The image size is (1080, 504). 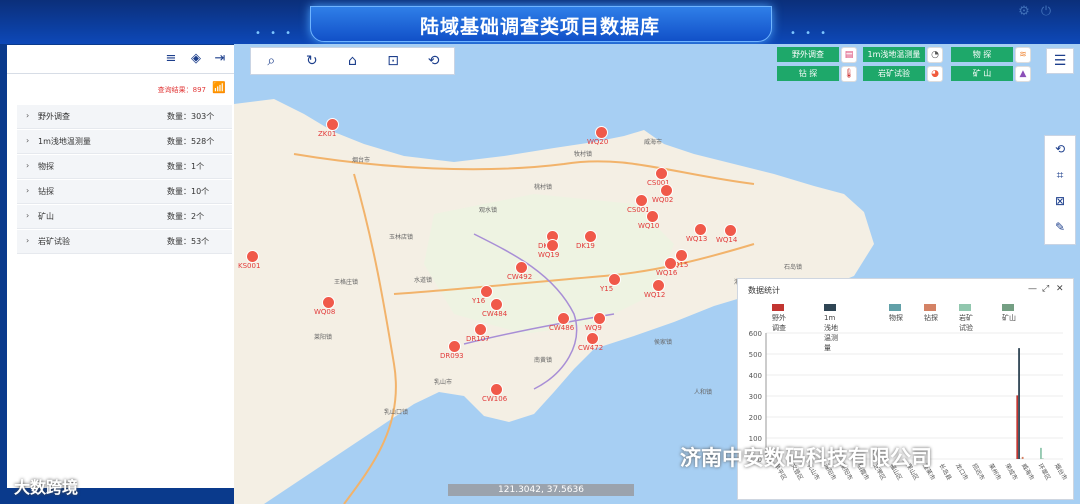 I want to click on map-marker: CW492, so click(x=529, y=273).